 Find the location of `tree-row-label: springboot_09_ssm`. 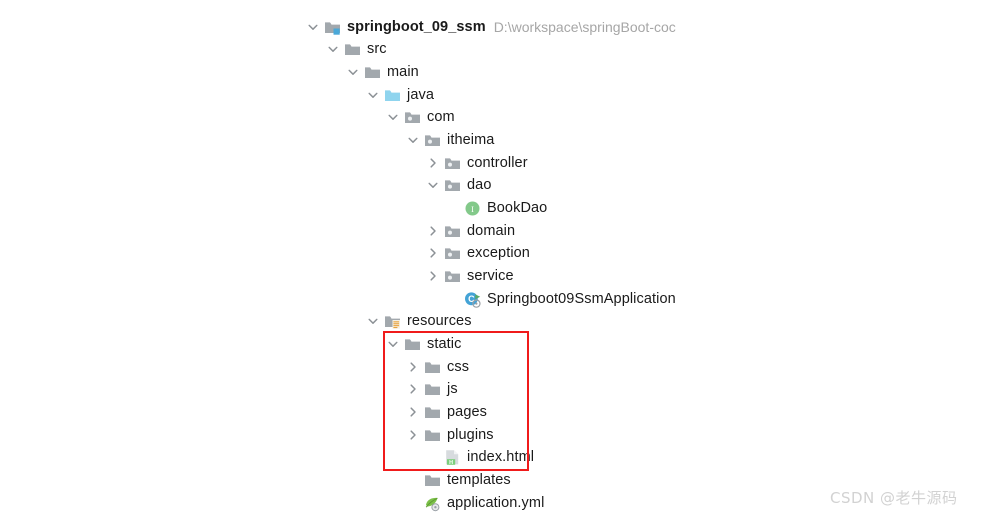

tree-row-label: springboot_09_ssm is located at coordinates (416, 27).